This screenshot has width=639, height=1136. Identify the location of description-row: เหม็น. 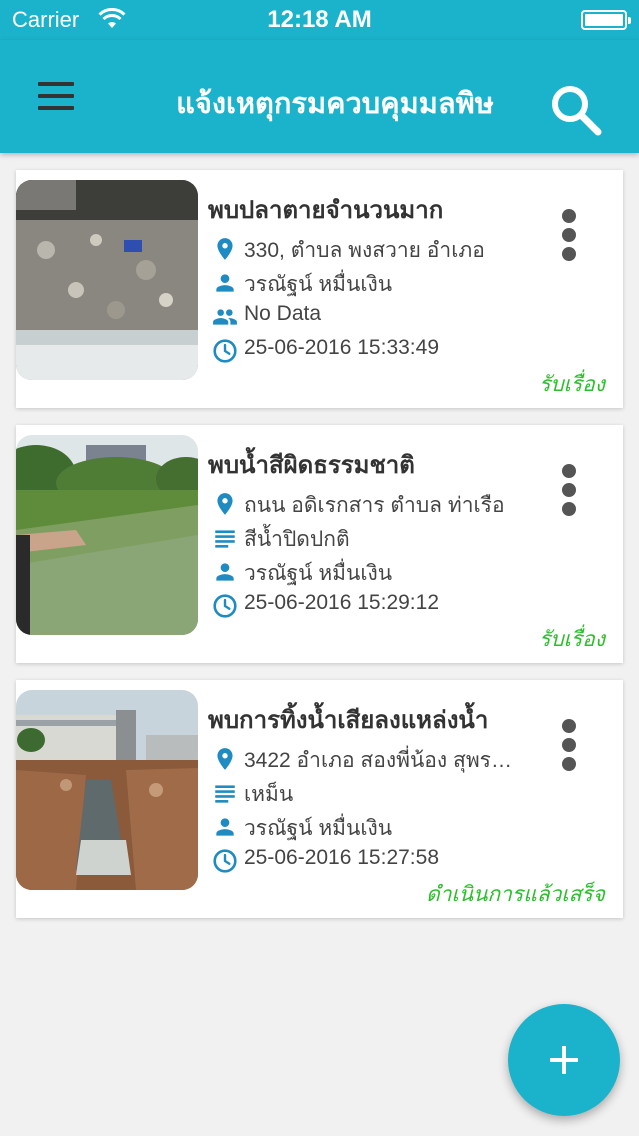
(366, 792).